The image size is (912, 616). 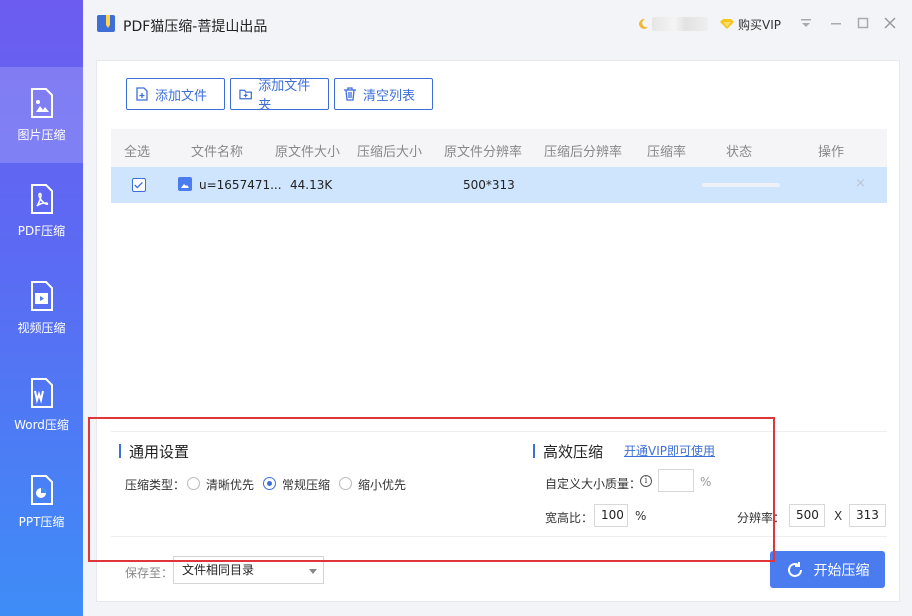 What do you see at coordinates (646, 481) in the screenshot?
I see `info-icon: i` at bounding box center [646, 481].